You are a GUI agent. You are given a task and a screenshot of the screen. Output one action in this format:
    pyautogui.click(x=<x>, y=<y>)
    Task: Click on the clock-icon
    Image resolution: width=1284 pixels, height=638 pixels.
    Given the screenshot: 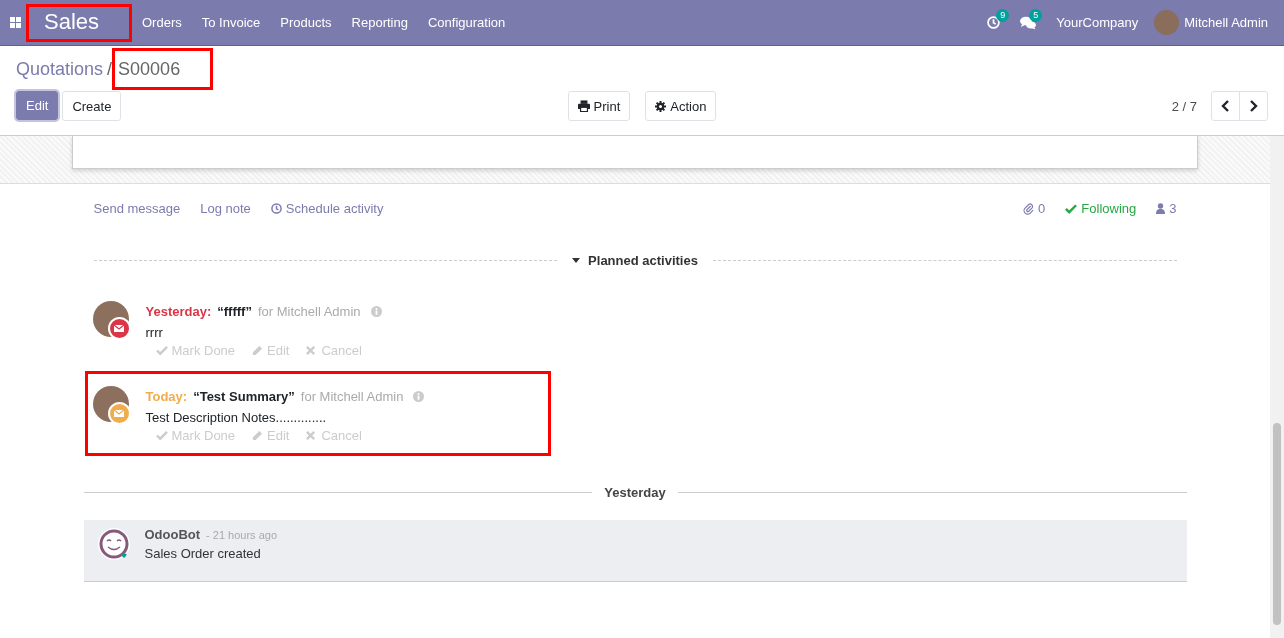 What is the action you would take?
    pyautogui.click(x=276, y=208)
    